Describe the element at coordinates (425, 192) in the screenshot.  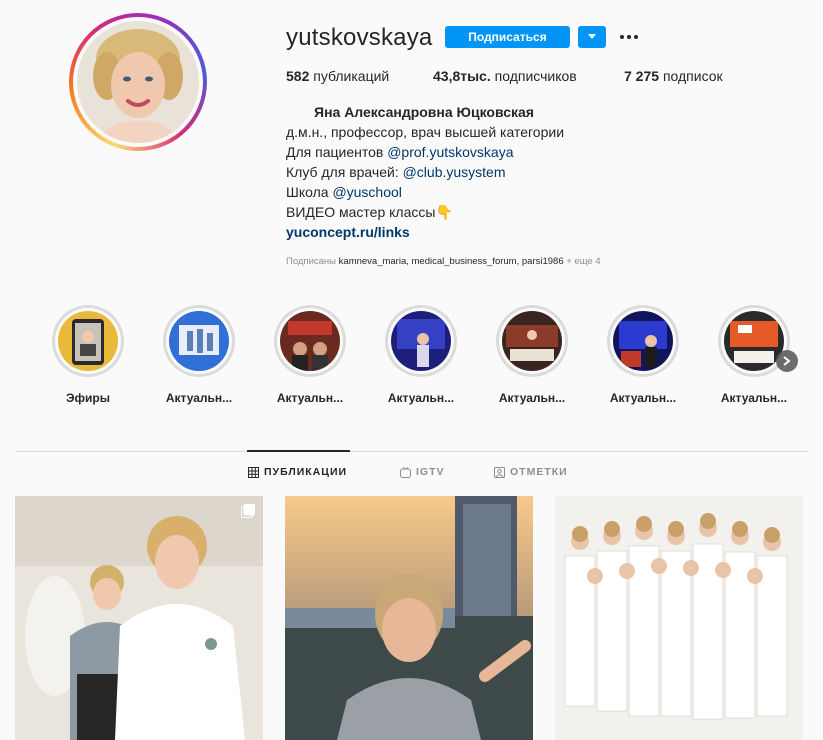
I see `bio-line-4: Школа @yuschool` at that location.